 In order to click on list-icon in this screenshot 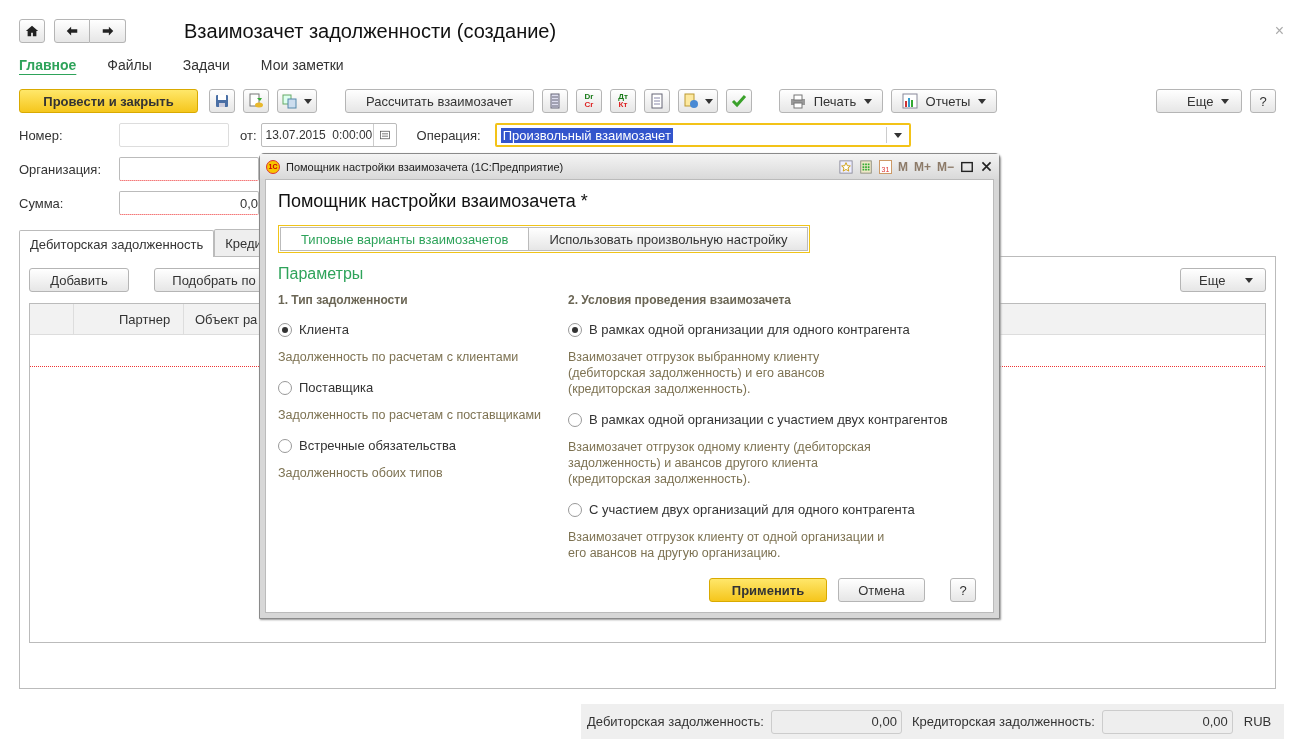, I will do `click(555, 101)`.